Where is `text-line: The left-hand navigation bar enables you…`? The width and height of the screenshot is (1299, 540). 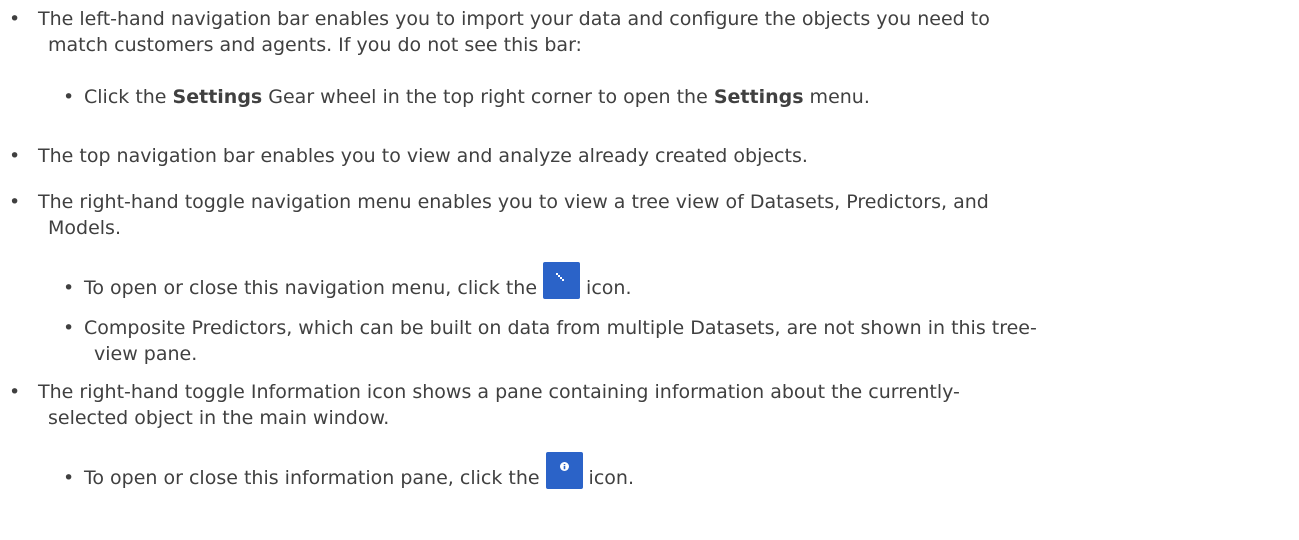 text-line: The left-hand navigation bar enables you… is located at coordinates (514, 19).